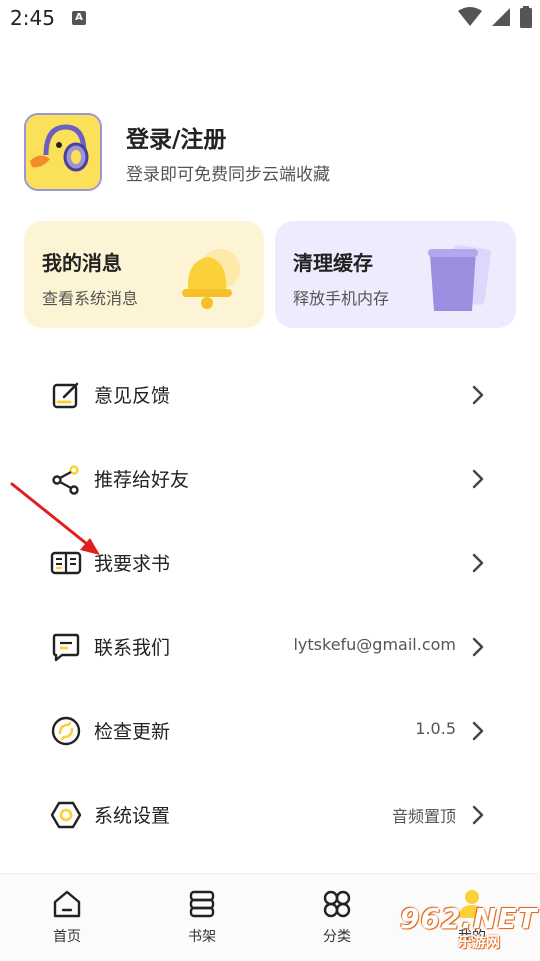 The height and width of the screenshot is (961, 540). What do you see at coordinates (270, 647) in the screenshot?
I see `menu-item-contact: 联系我们 lytskefu@gmail.com` at bounding box center [270, 647].